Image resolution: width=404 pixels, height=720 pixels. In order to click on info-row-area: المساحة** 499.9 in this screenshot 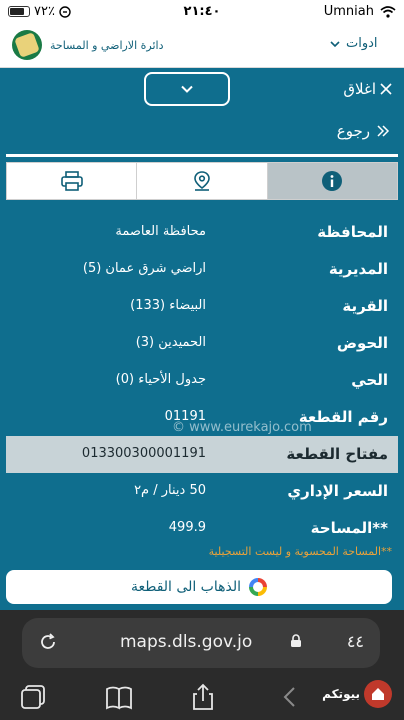, I will do `click(202, 528)`.